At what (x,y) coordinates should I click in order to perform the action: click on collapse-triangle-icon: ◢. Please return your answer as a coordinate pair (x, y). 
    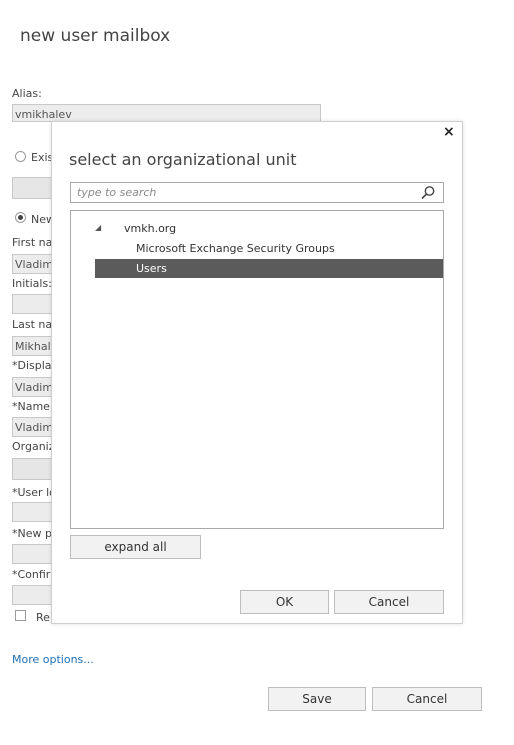
    Looking at the image, I should click on (98, 227).